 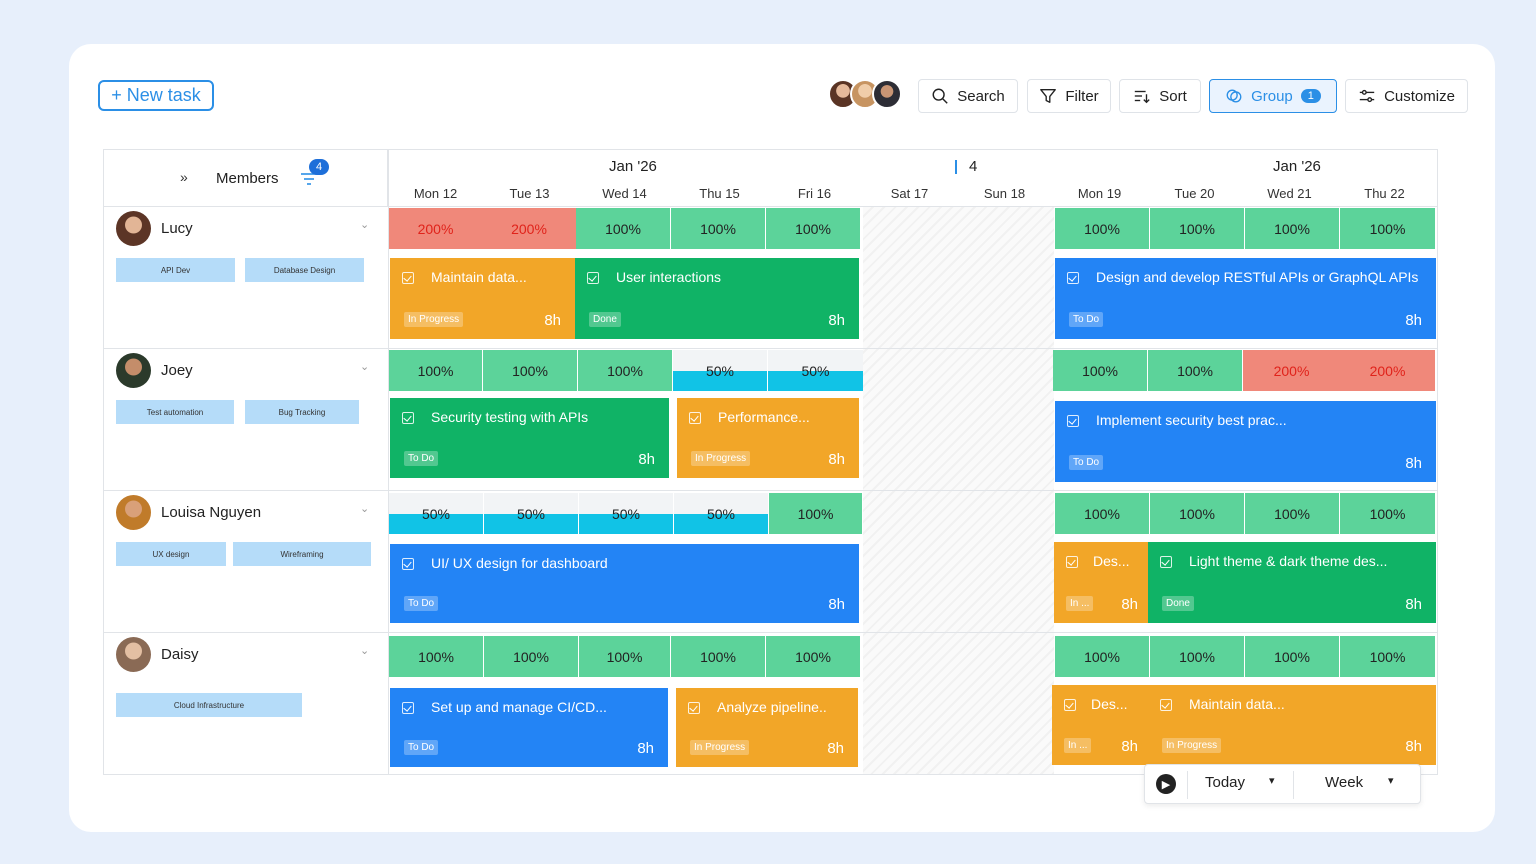 I want to click on next-arrow-icon: ▶, so click(x=1166, y=784).